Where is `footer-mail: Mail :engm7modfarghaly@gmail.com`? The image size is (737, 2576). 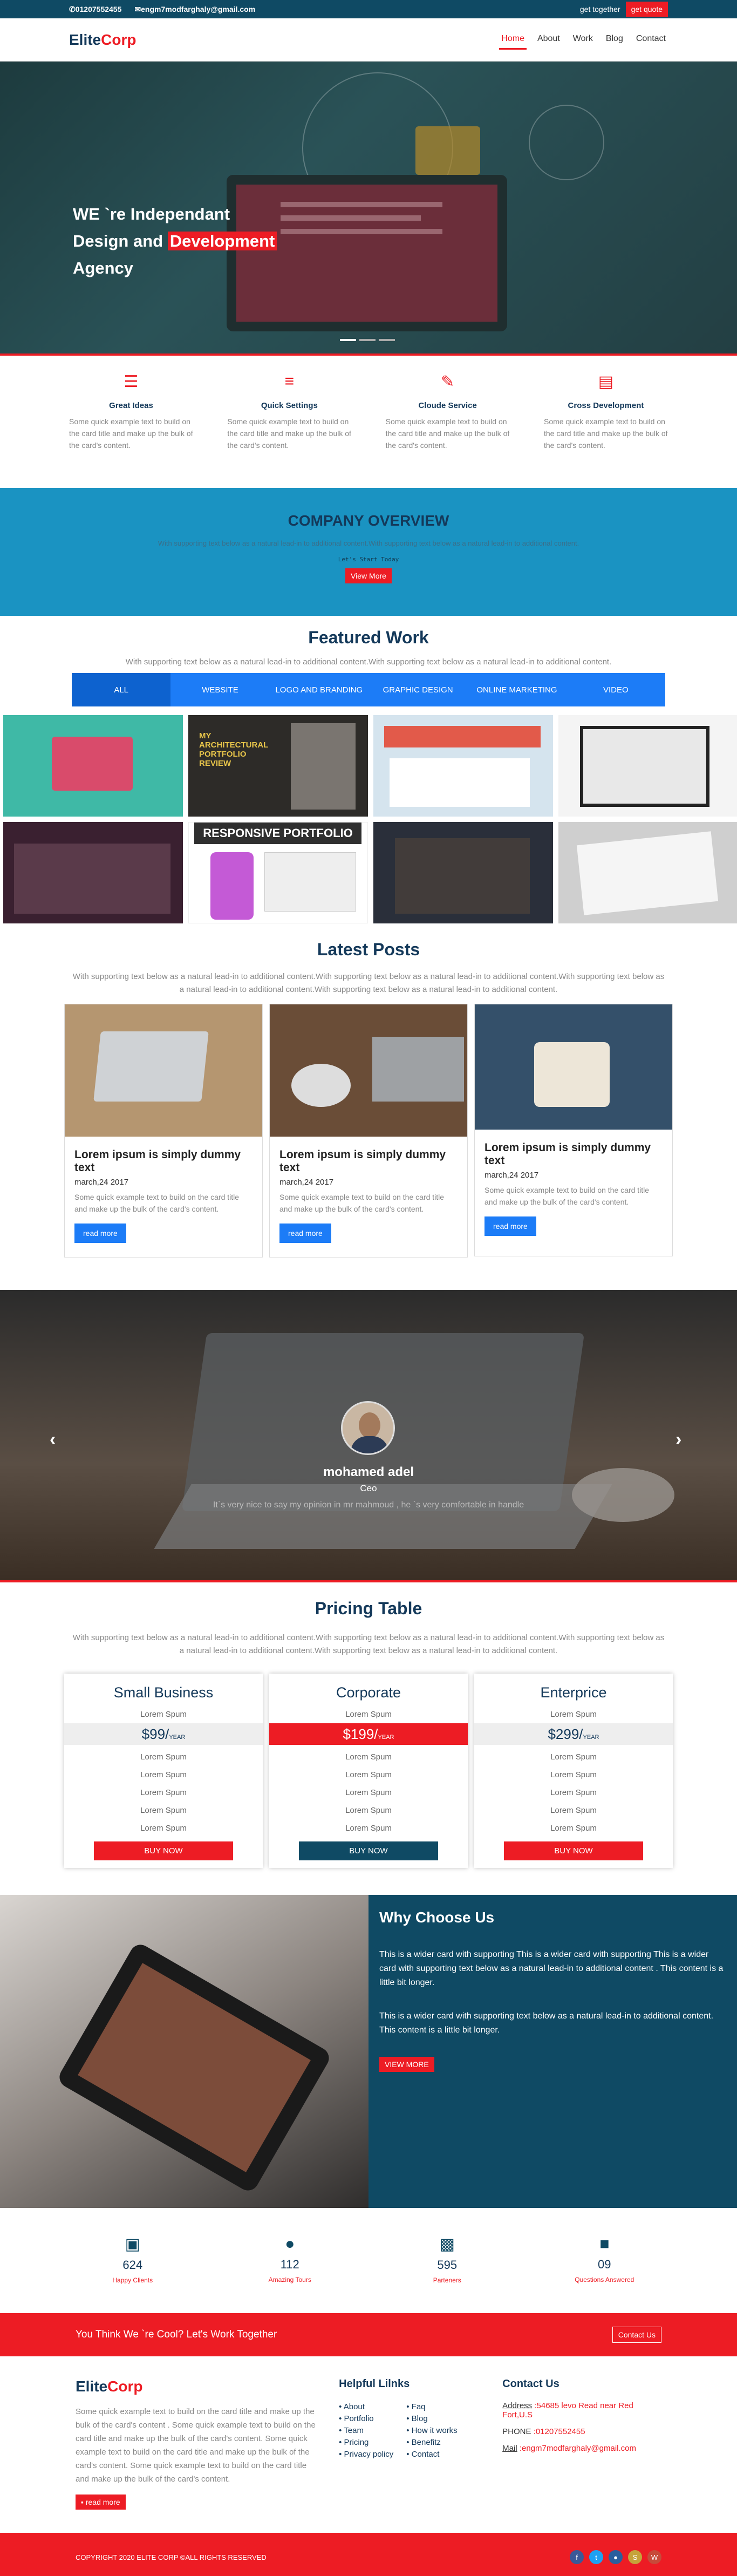
footer-mail: Mail :engm7modfarghaly@gmail.com is located at coordinates (581, 2448).